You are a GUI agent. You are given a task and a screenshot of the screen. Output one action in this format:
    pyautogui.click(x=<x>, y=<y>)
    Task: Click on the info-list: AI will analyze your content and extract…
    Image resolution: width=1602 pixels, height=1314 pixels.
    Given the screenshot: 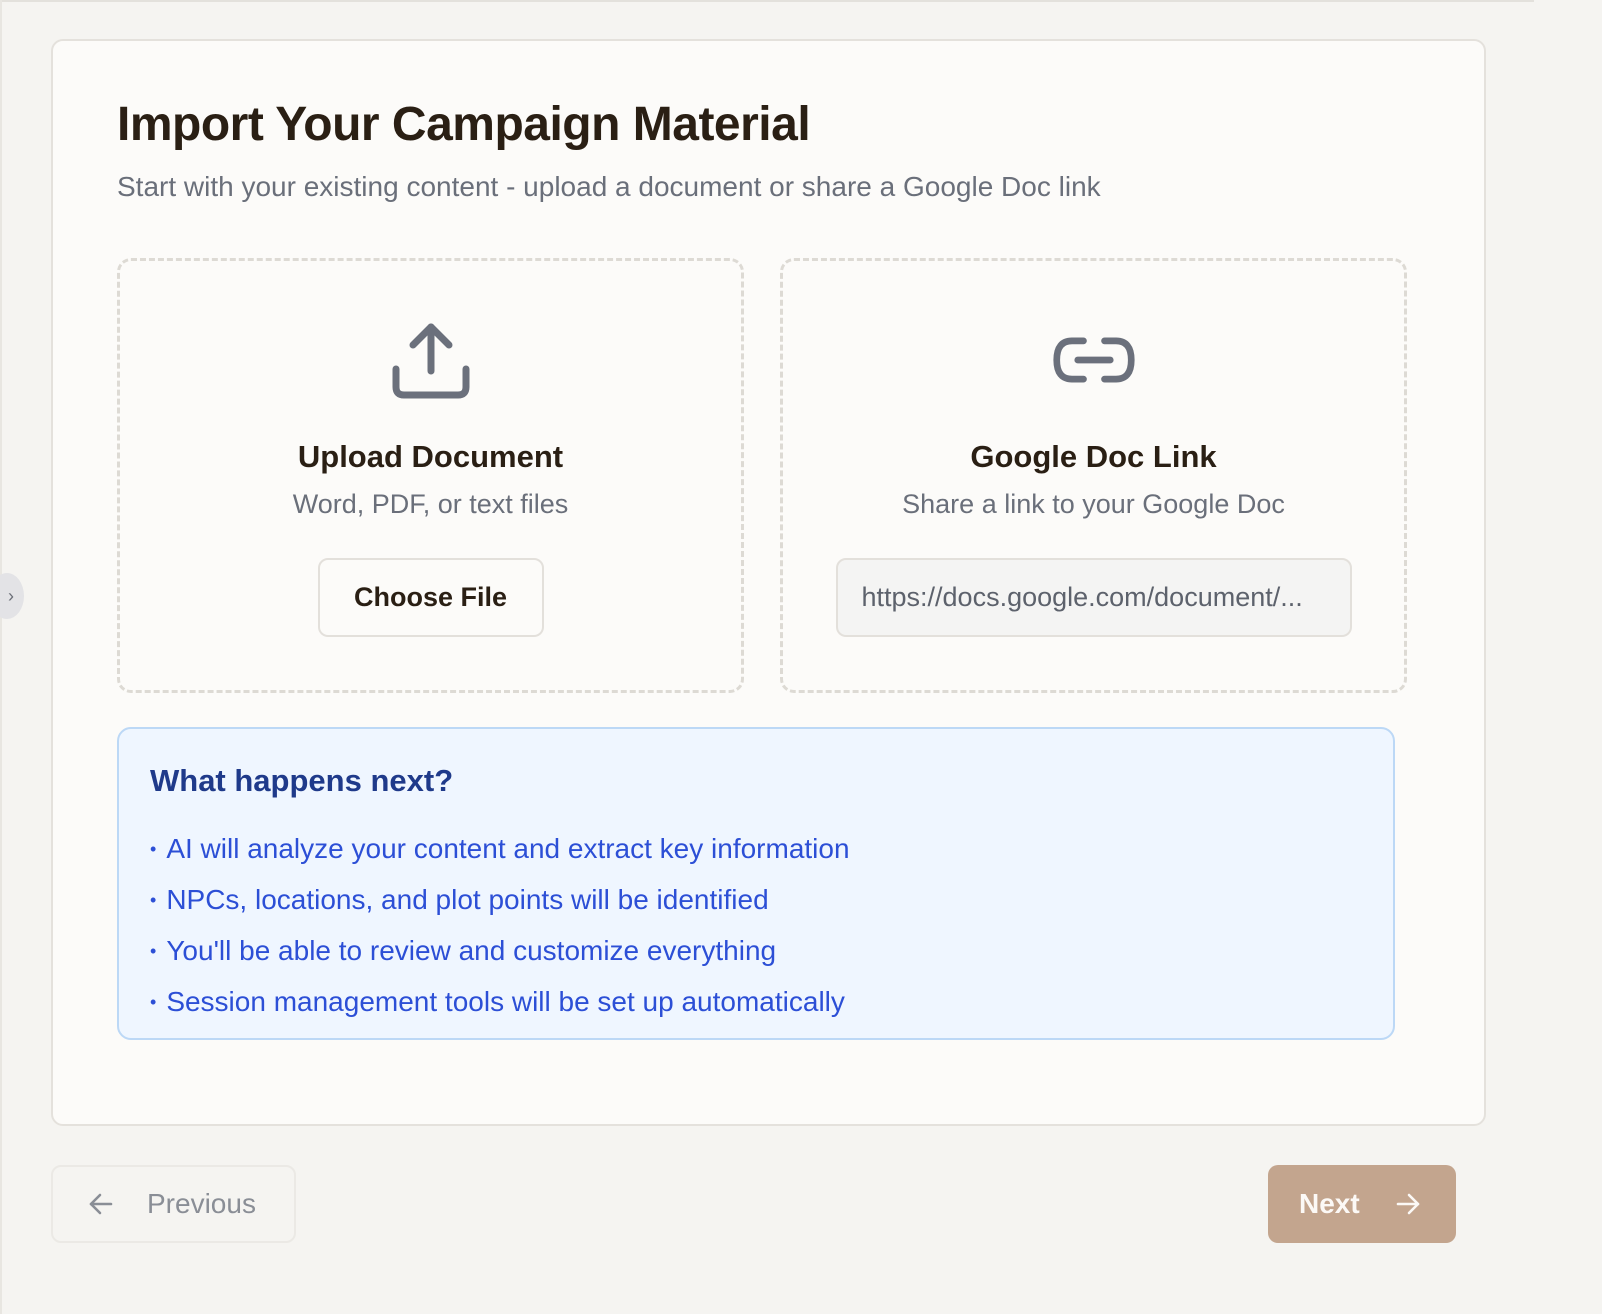 What is the action you would take?
    pyautogui.click(x=500, y=927)
    